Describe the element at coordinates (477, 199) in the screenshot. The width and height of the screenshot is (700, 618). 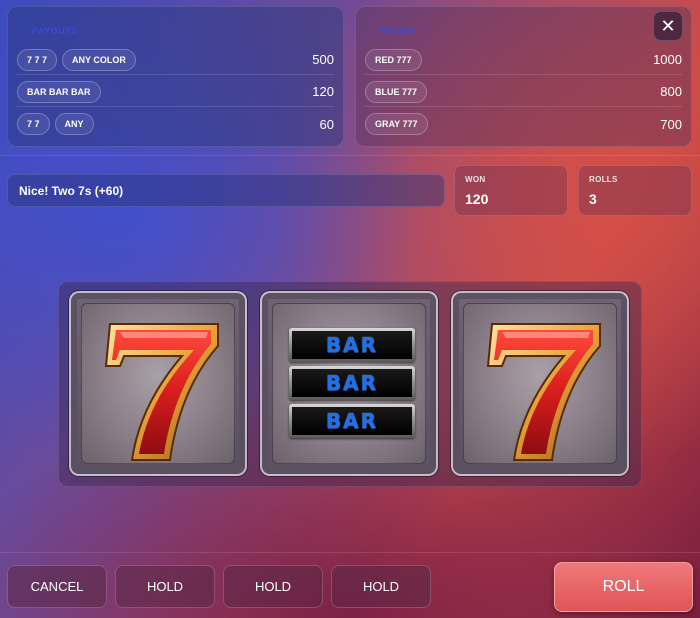
I see `won-value: 120` at that location.